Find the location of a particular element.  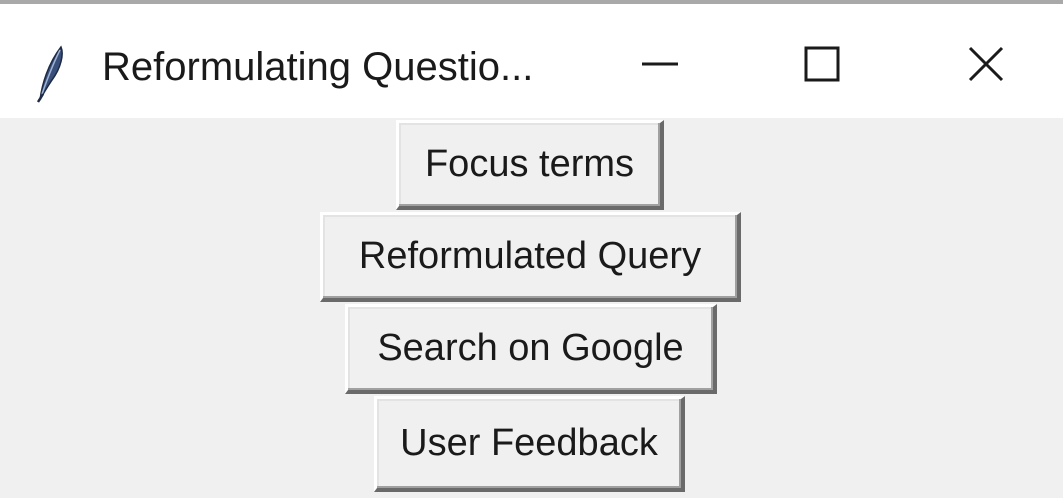

window-top-border is located at coordinates (531, 5).